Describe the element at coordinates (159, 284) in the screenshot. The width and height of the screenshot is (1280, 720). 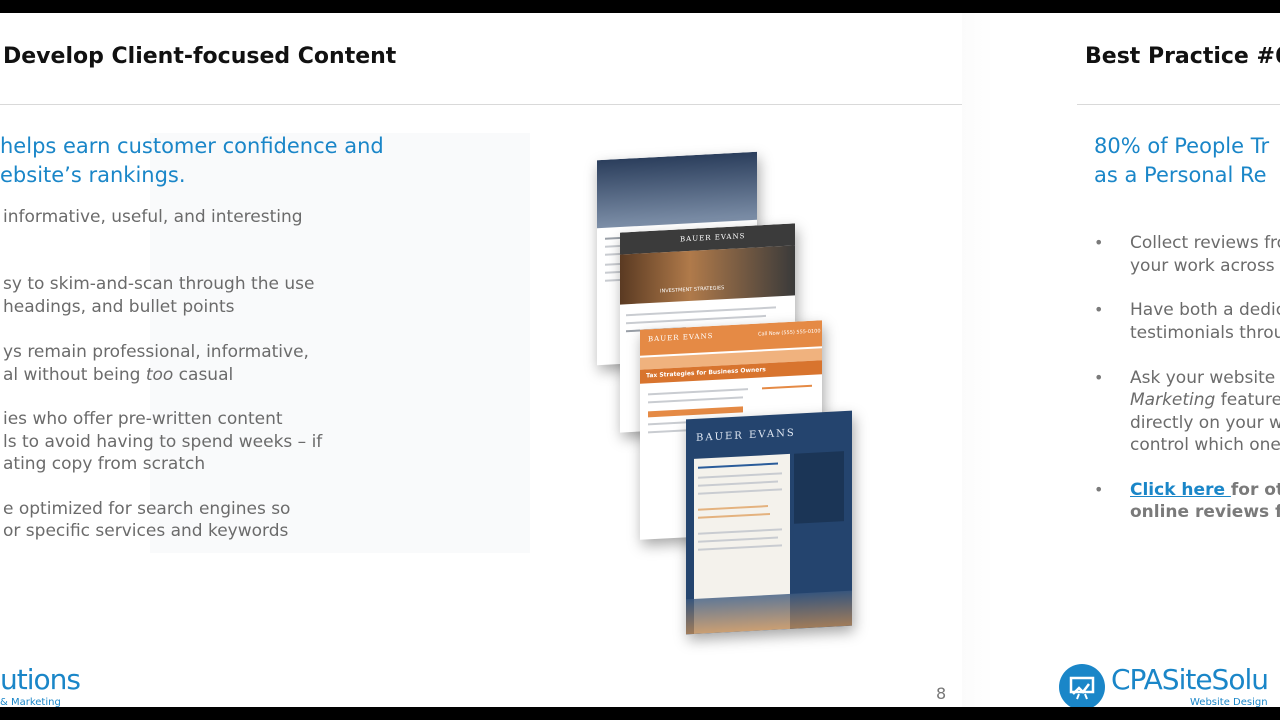
I see `bullet-2-line1: sy to skim-and-scan through the use` at that location.